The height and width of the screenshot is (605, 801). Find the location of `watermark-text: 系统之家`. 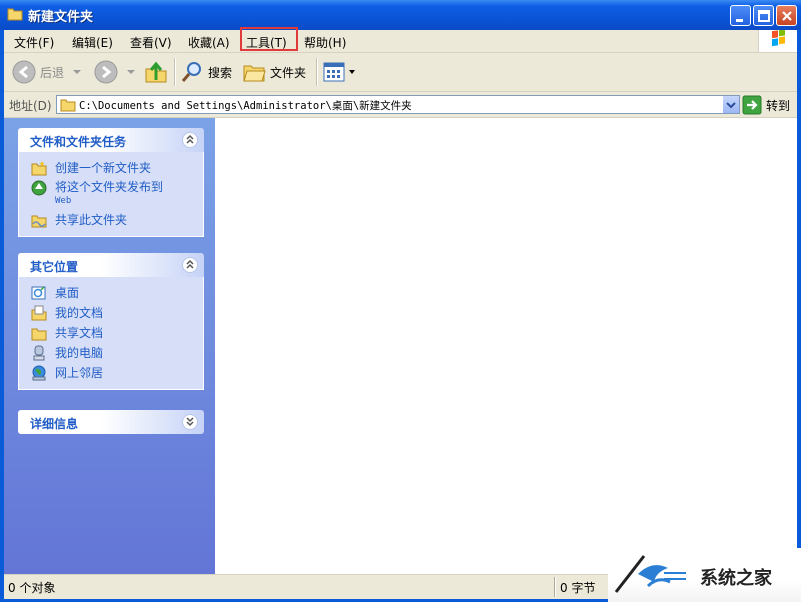

watermark-text: 系统之家 is located at coordinates (736, 578).